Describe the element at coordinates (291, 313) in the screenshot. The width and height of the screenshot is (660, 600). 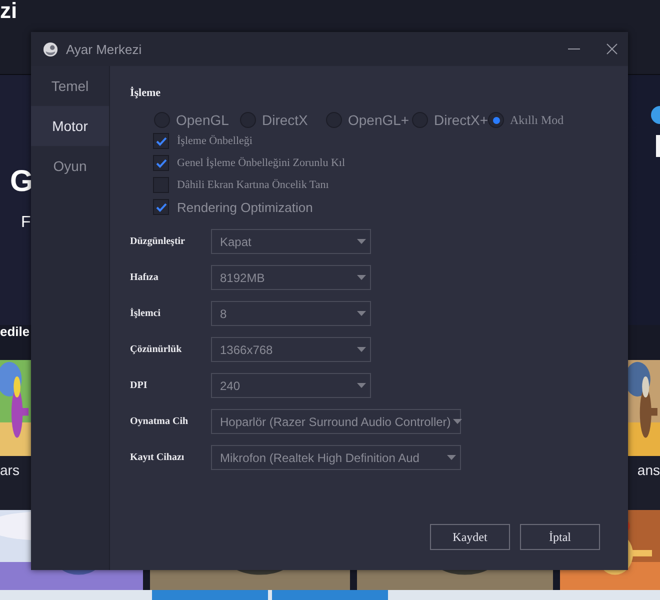
I see `dropdown: 8` at that location.